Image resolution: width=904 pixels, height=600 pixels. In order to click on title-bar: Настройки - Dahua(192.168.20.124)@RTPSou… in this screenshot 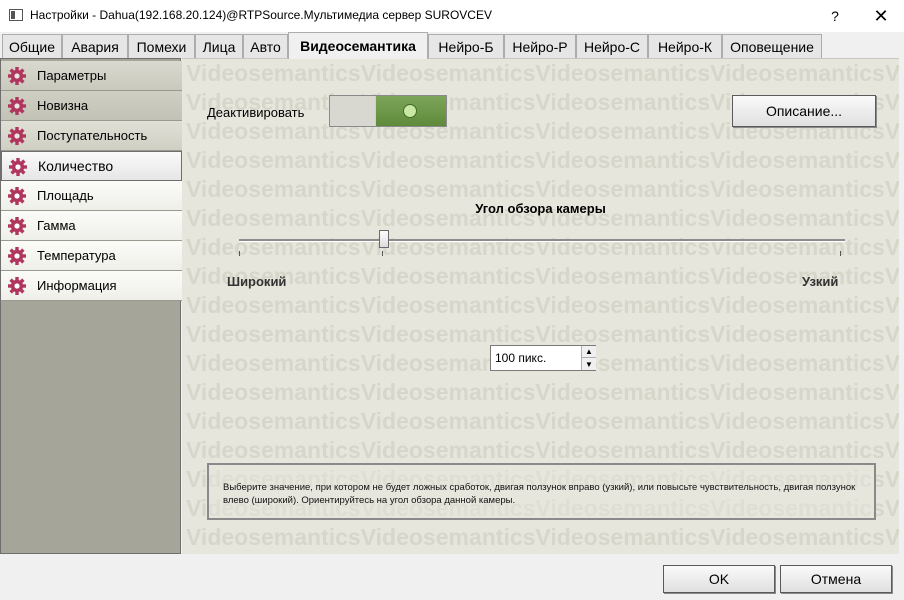, I will do `click(452, 16)`.